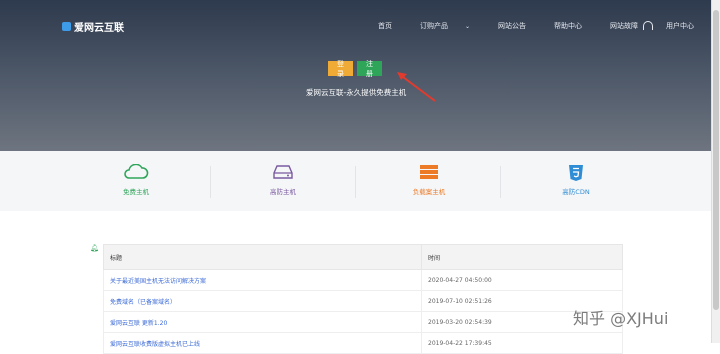  Describe the element at coordinates (262, 257) in the screenshot. I see `column-header-title: 标题` at that location.